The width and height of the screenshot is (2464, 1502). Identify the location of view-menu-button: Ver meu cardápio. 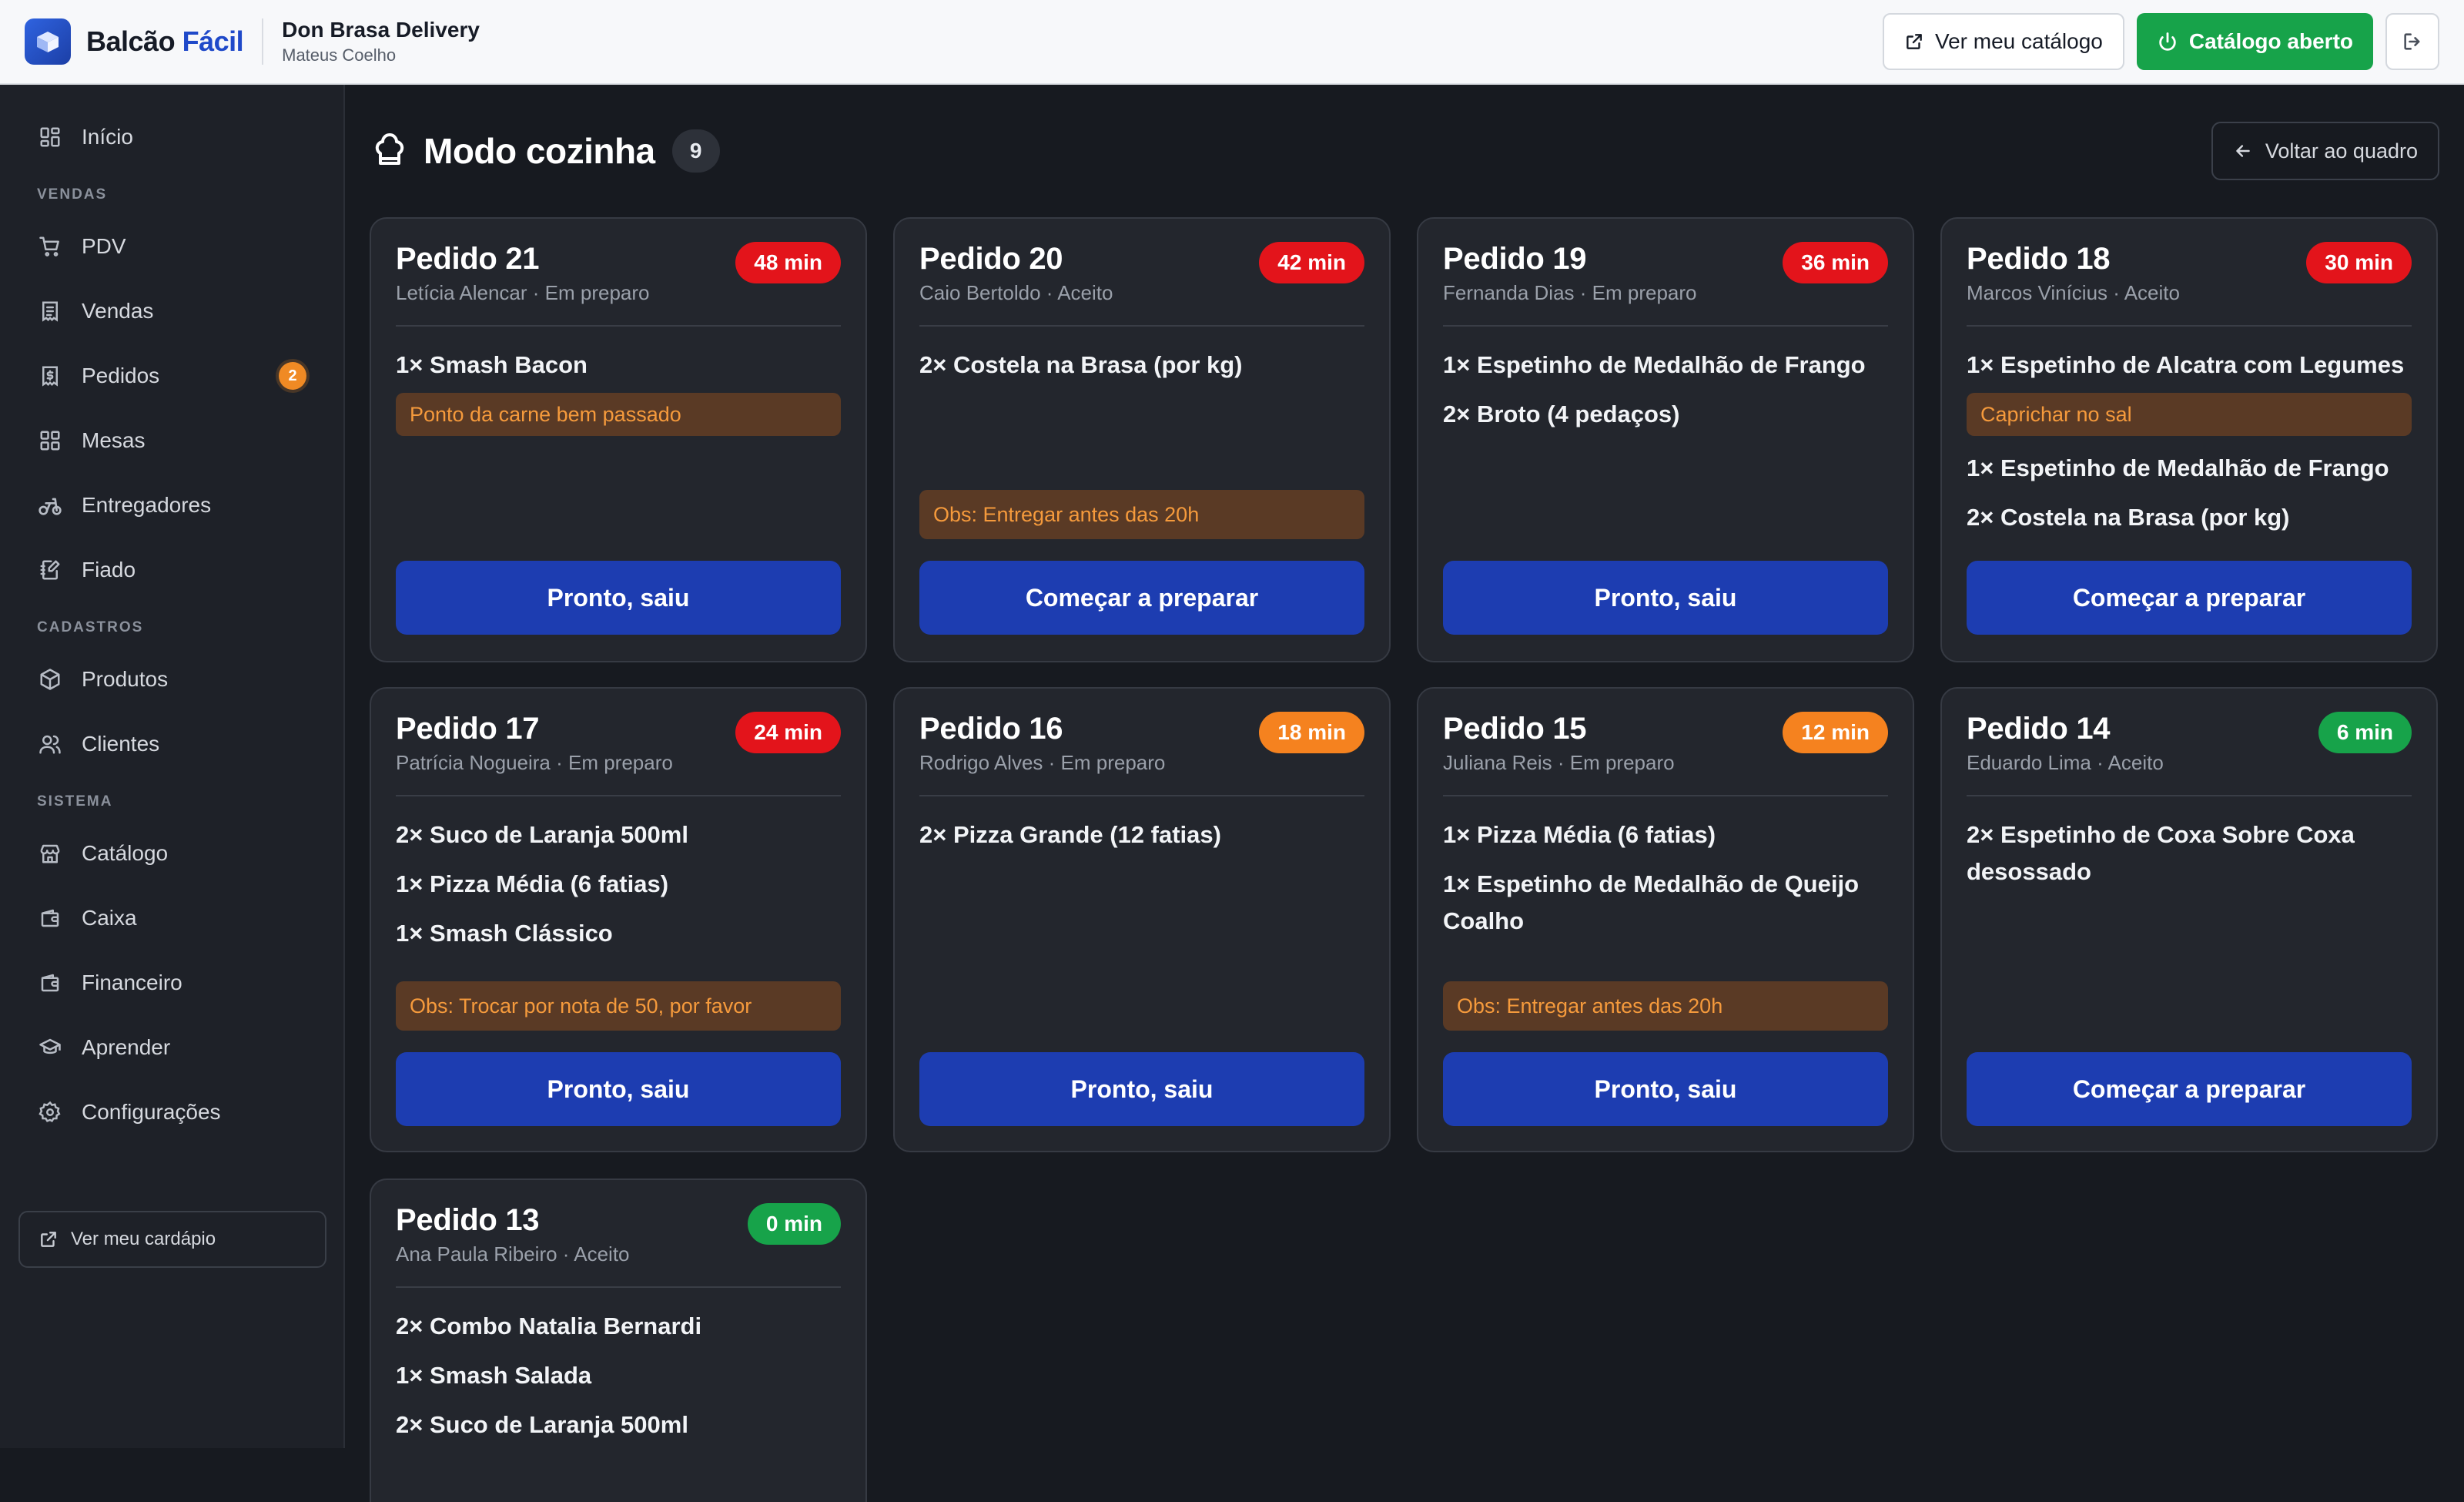
(172, 1239).